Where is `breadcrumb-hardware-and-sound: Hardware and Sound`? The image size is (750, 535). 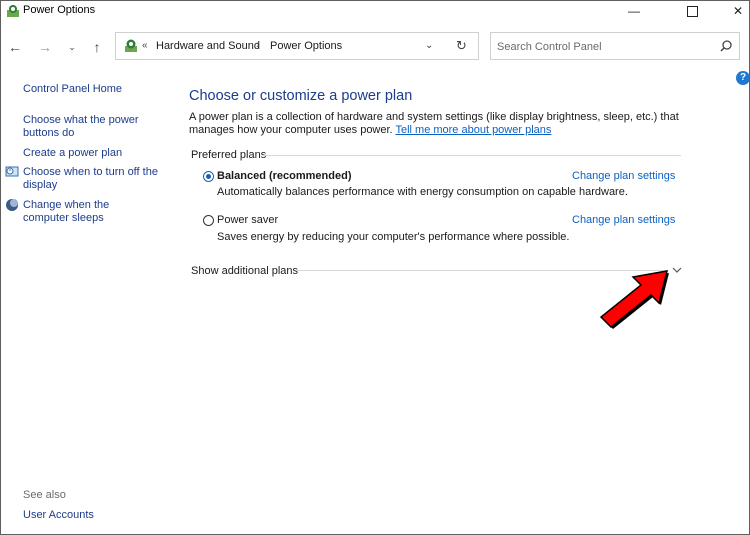
breadcrumb-hardware-and-sound: Hardware and Sound is located at coordinates (208, 46).